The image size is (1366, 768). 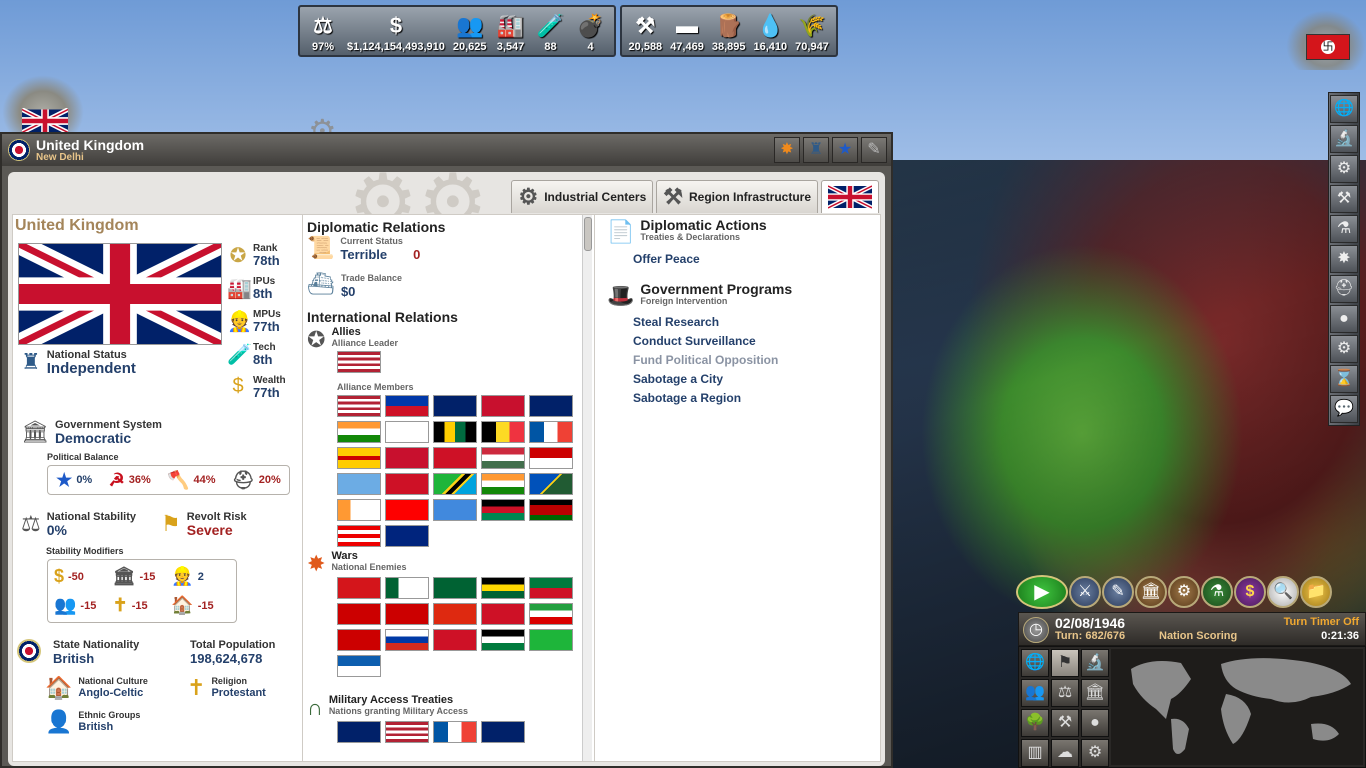 What do you see at coordinates (1095, 723) in the screenshot?
I see `grenade-icon: ●` at bounding box center [1095, 723].